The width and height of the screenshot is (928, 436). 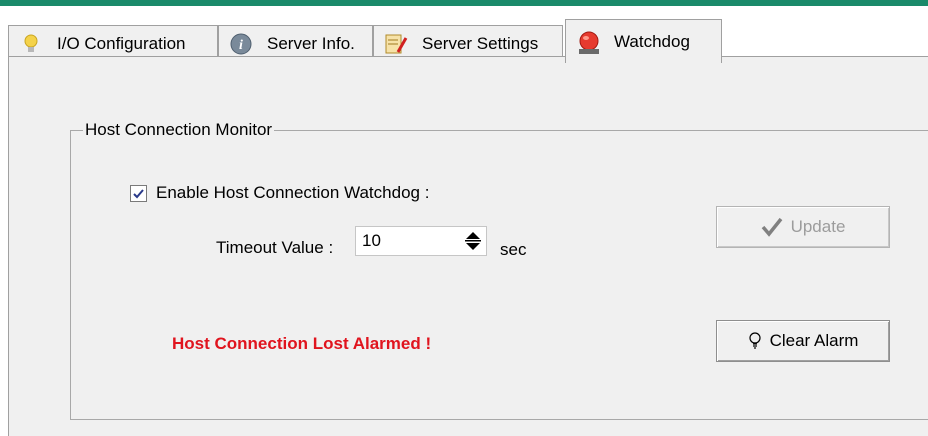 What do you see at coordinates (818, 226) in the screenshot?
I see `update-button-label: Update` at bounding box center [818, 226].